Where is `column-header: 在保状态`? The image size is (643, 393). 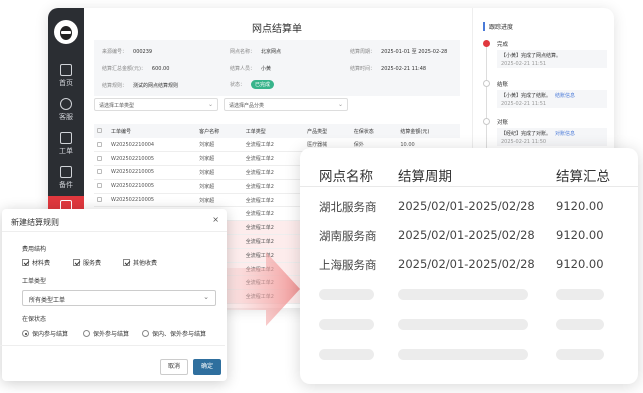
column-header: 在保状态 is located at coordinates (374, 131).